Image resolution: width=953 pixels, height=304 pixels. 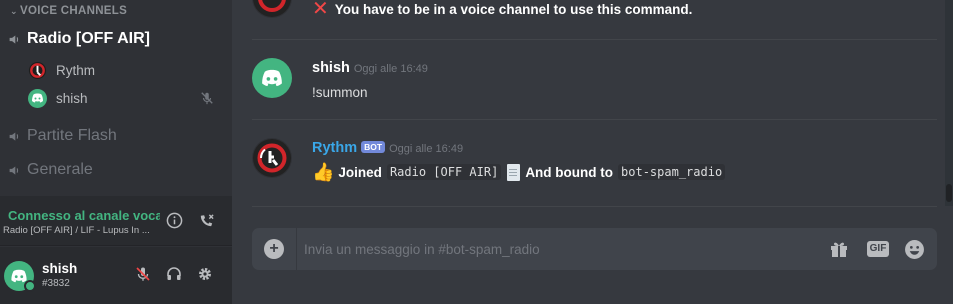 I want to click on voice-channel-partite-flash: Partite Flash, so click(x=62, y=136).